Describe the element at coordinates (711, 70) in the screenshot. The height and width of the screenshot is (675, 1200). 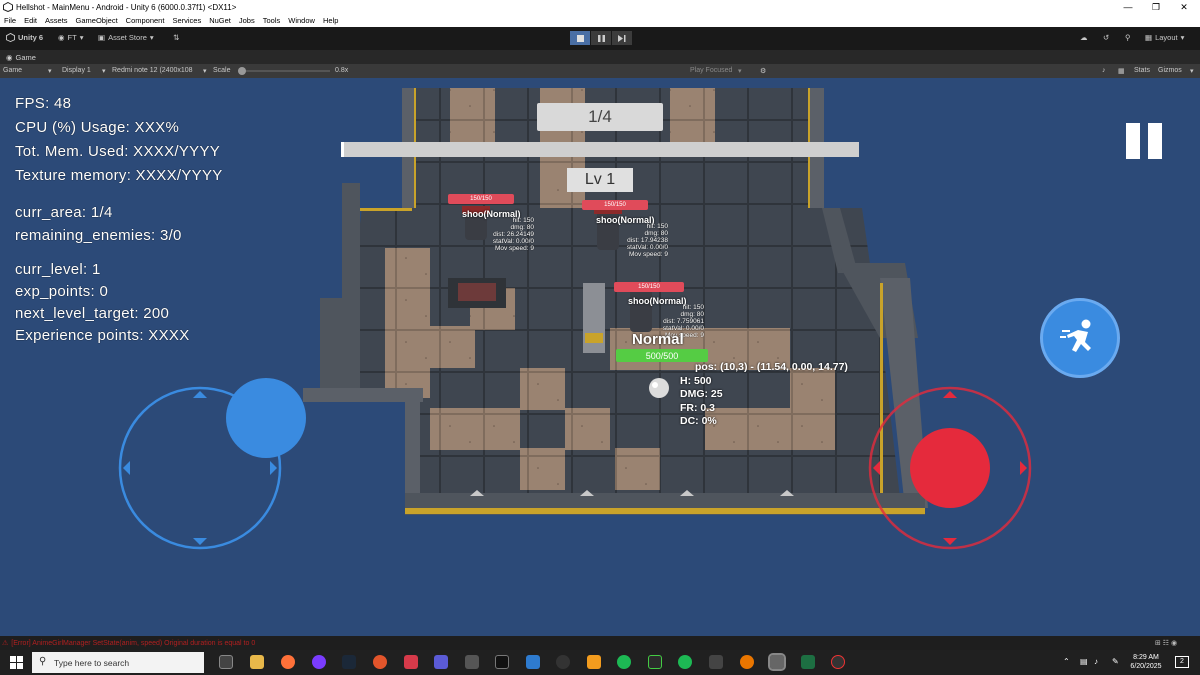
I see `play-focused-select: Play Focused` at that location.